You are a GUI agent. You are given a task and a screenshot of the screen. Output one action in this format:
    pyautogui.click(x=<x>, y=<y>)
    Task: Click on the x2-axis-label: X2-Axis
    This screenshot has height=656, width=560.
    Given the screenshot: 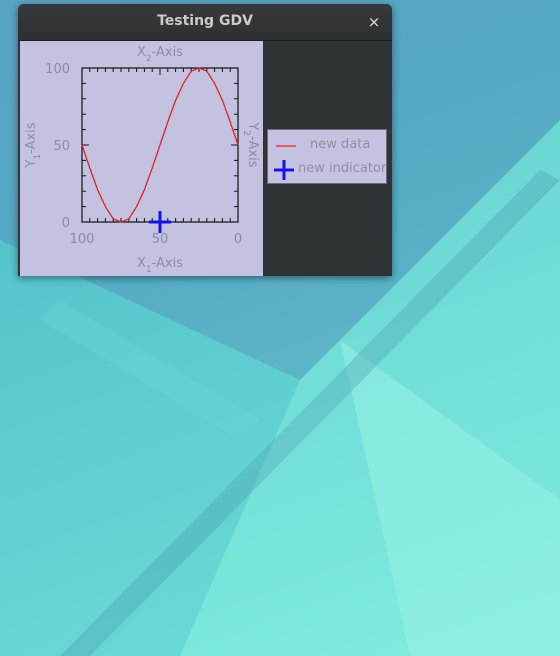 What is the action you would take?
    pyautogui.click(x=160, y=54)
    